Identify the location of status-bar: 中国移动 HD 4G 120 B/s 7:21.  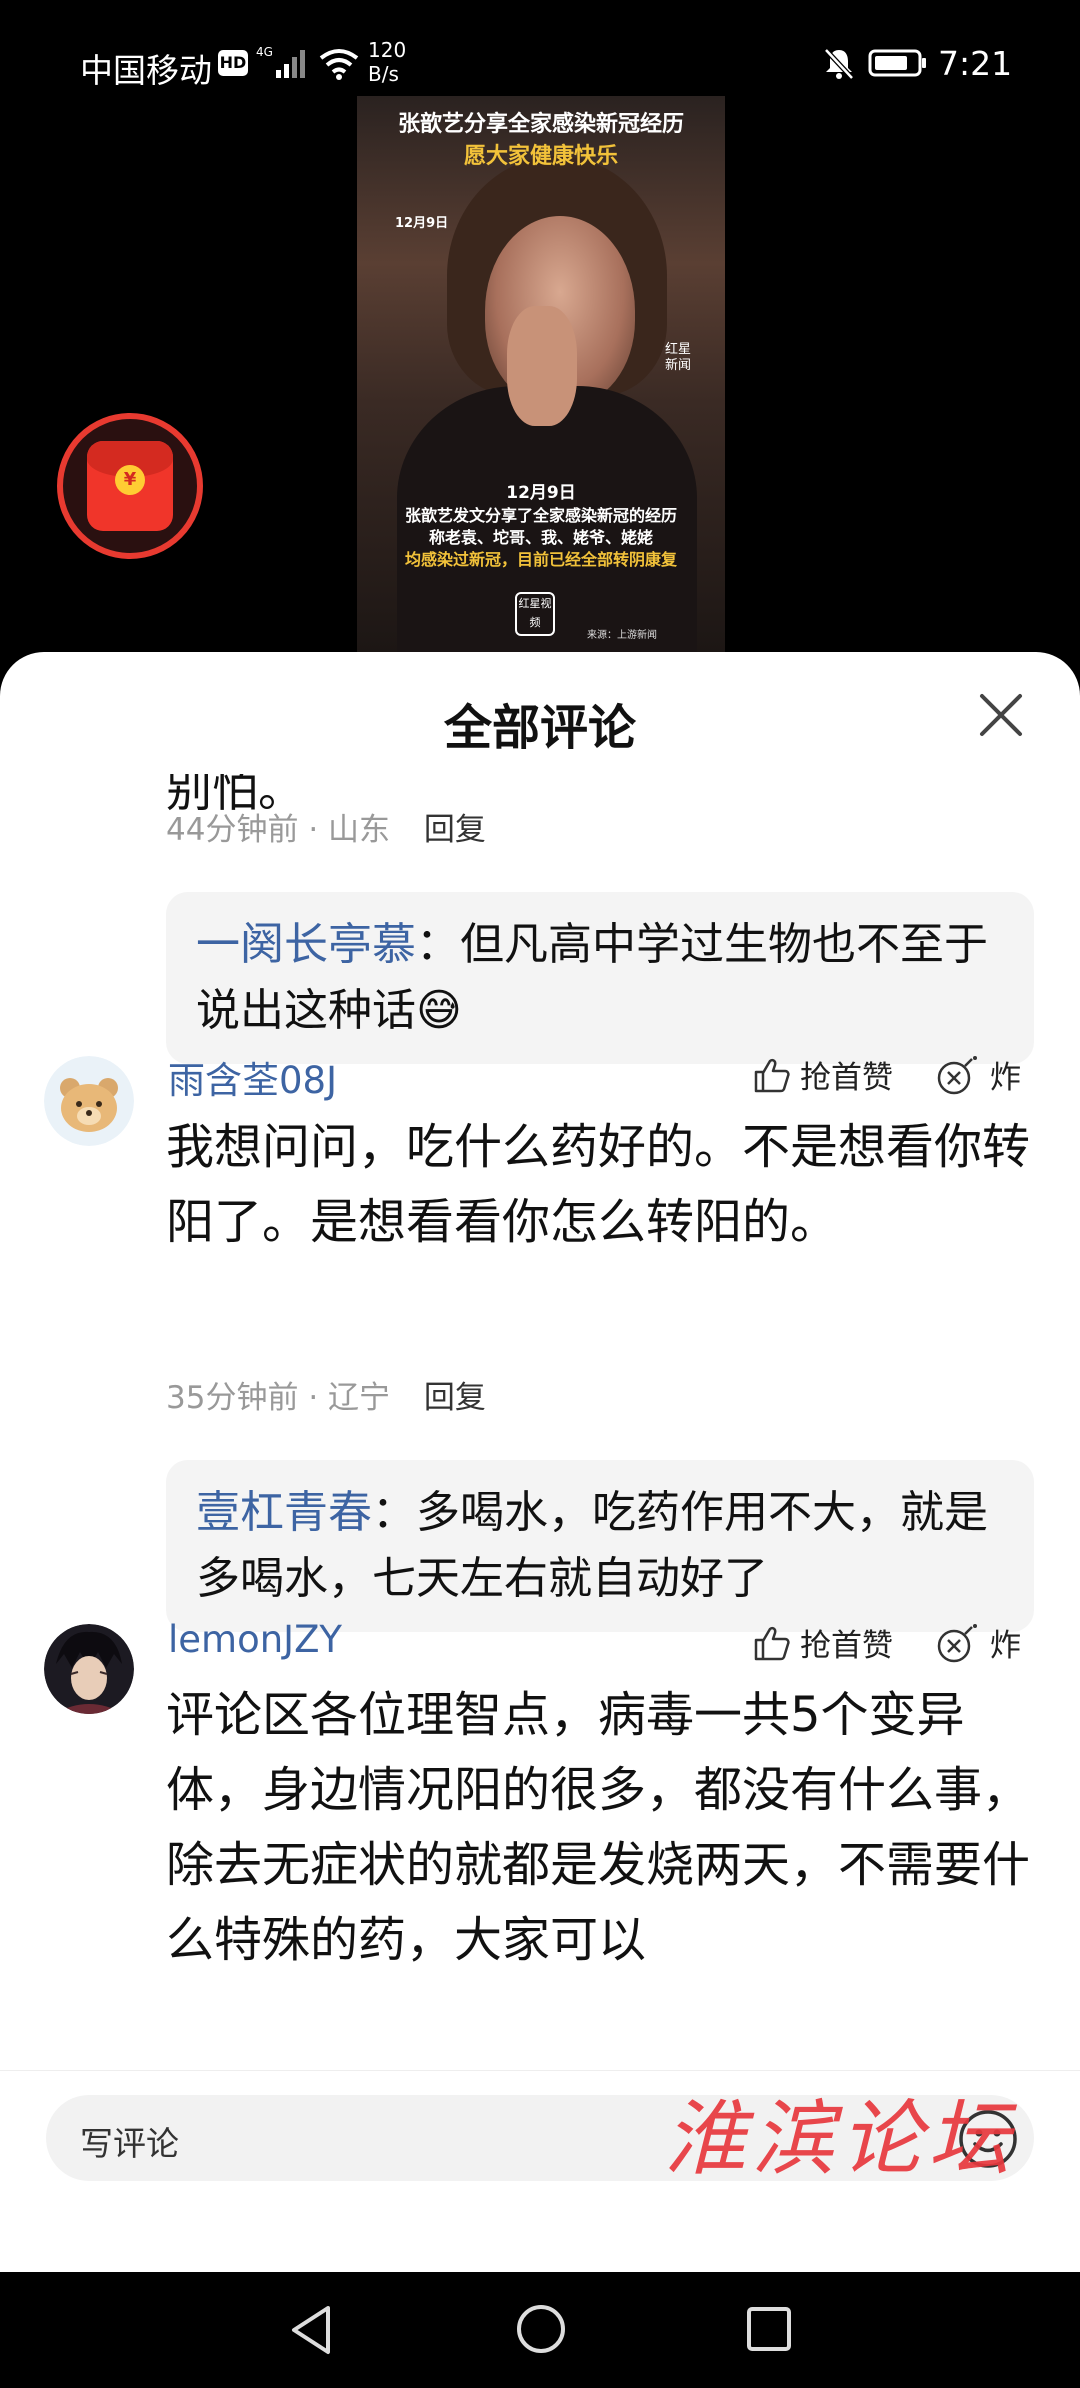
(540, 65).